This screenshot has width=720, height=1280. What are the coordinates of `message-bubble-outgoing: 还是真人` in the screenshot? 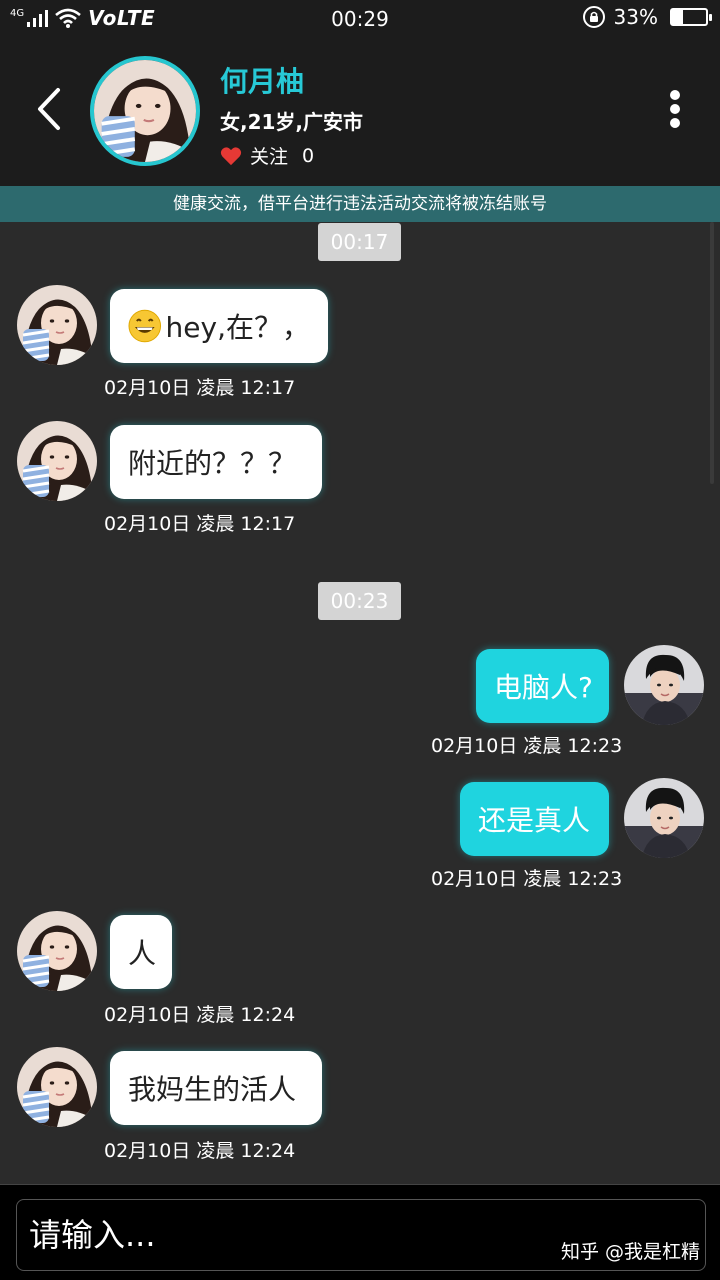 It's located at (534, 819).